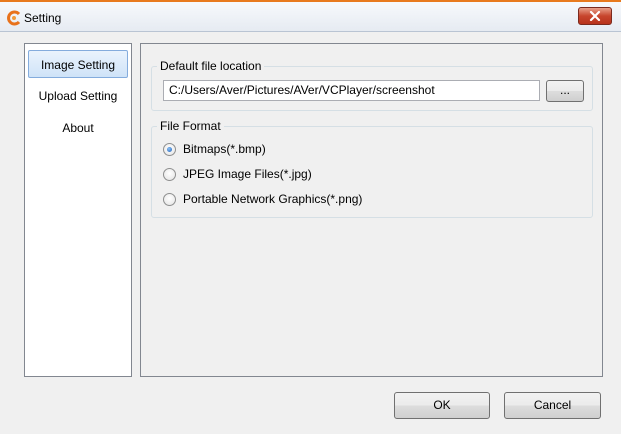 The width and height of the screenshot is (621, 434). I want to click on default-location-legend: Default file location, so click(211, 66).